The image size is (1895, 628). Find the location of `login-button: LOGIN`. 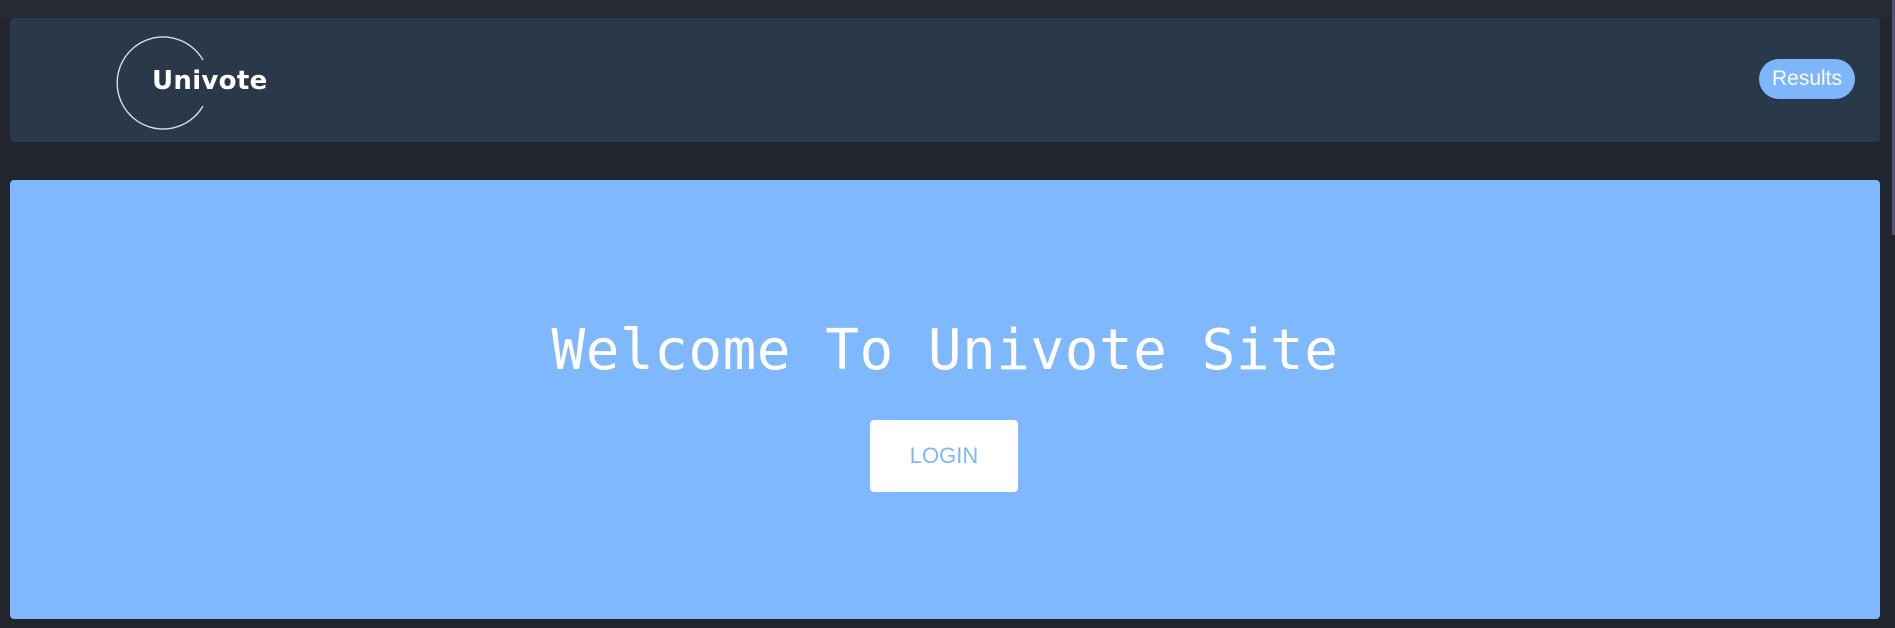

login-button: LOGIN is located at coordinates (944, 456).